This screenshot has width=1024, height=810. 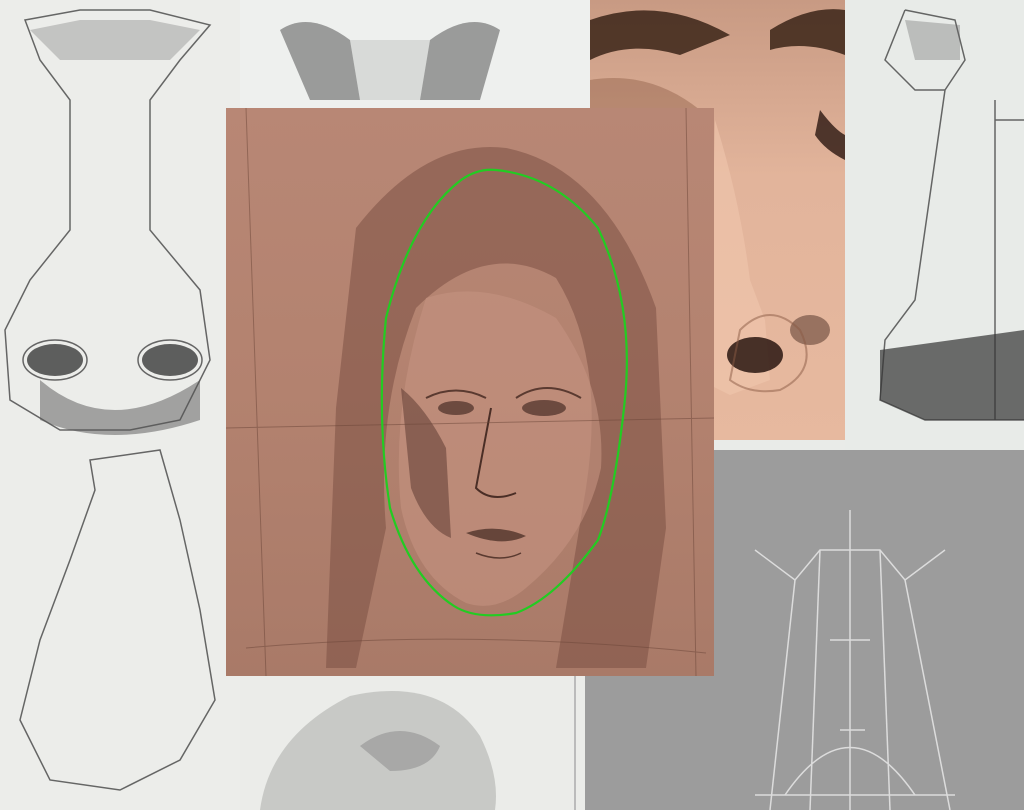 What do you see at coordinates (415, 55) in the screenshot?
I see `top-nose-sketch-panel` at bounding box center [415, 55].